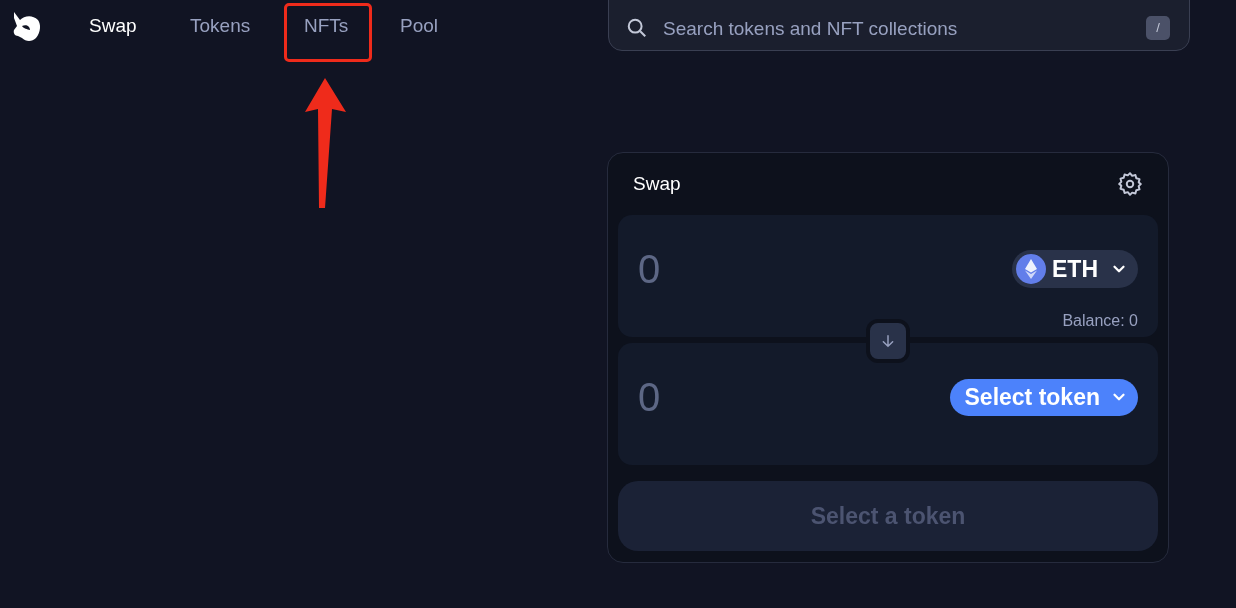  Describe the element at coordinates (1043, 397) in the screenshot. I see `select-token-button: Select token` at that location.